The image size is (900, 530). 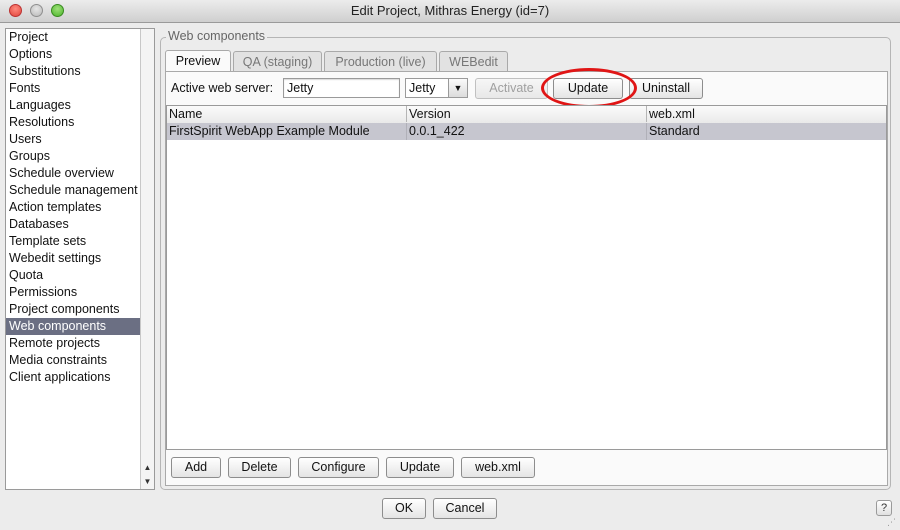 I want to click on sidebar-item-languages: Languages, so click(x=73, y=105).